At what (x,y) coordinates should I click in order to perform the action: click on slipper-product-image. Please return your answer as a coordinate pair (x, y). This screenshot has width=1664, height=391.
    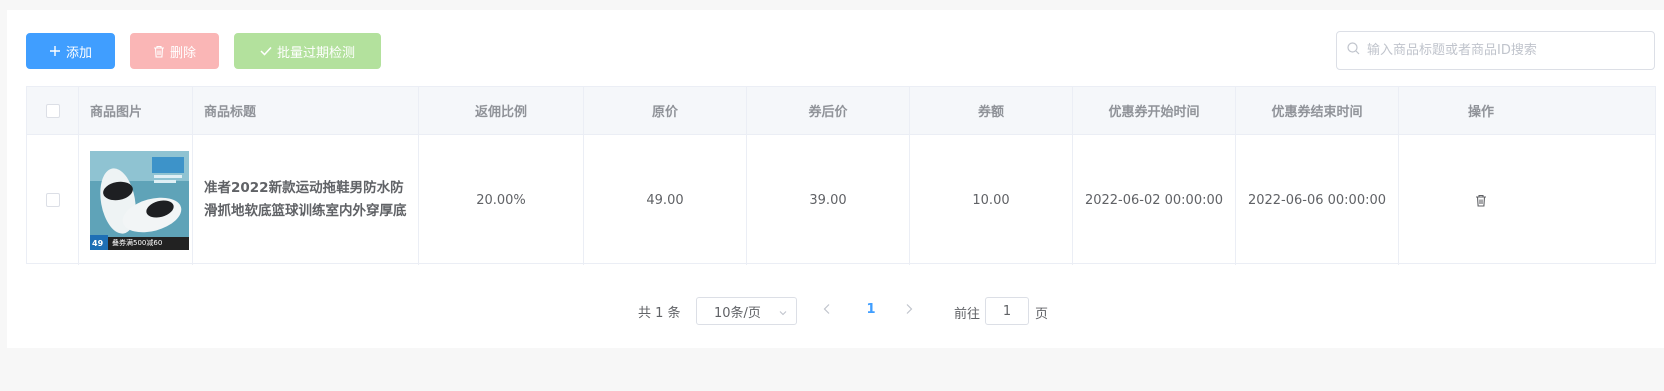
    Looking at the image, I should click on (139, 200).